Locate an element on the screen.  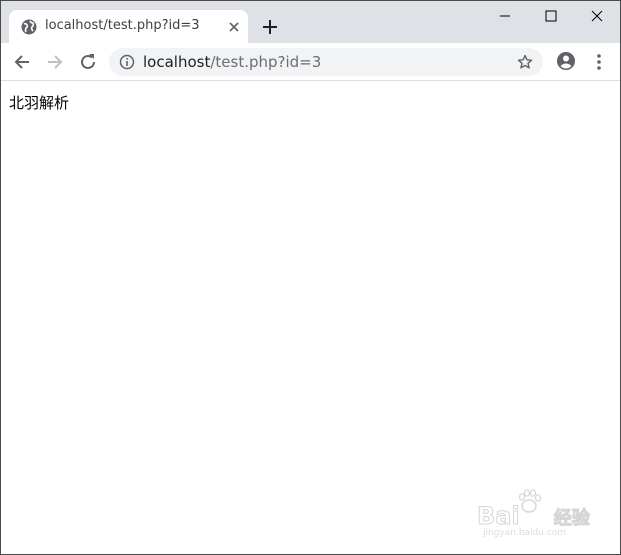
watermark-sub: jingyan.baidu.com is located at coordinates (525, 533).